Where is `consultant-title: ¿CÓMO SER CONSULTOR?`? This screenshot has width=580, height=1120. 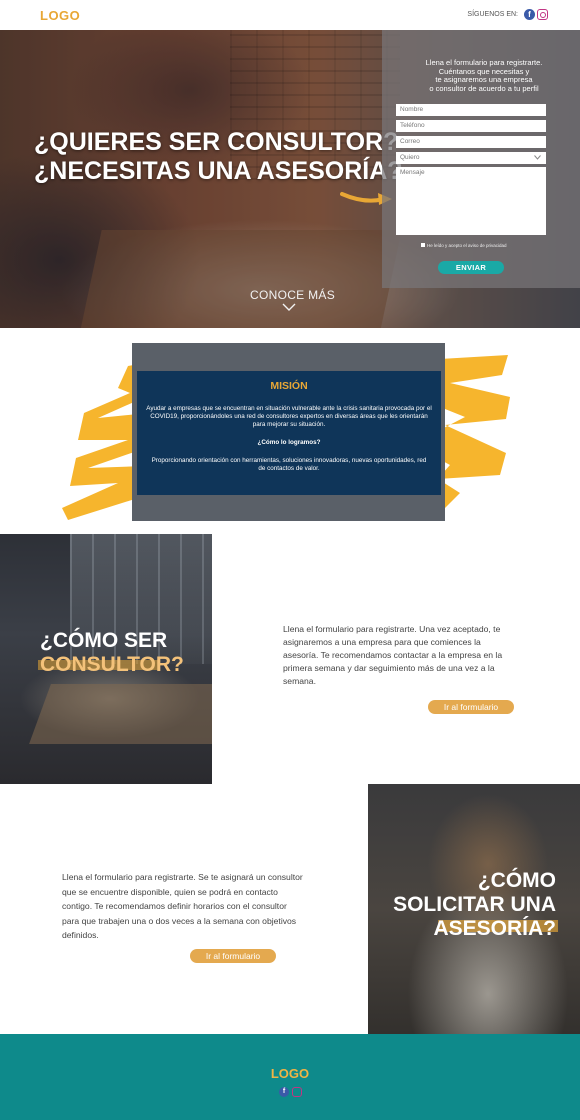
consultant-title: ¿CÓMO SER CONSULTOR? is located at coordinates (112, 652).